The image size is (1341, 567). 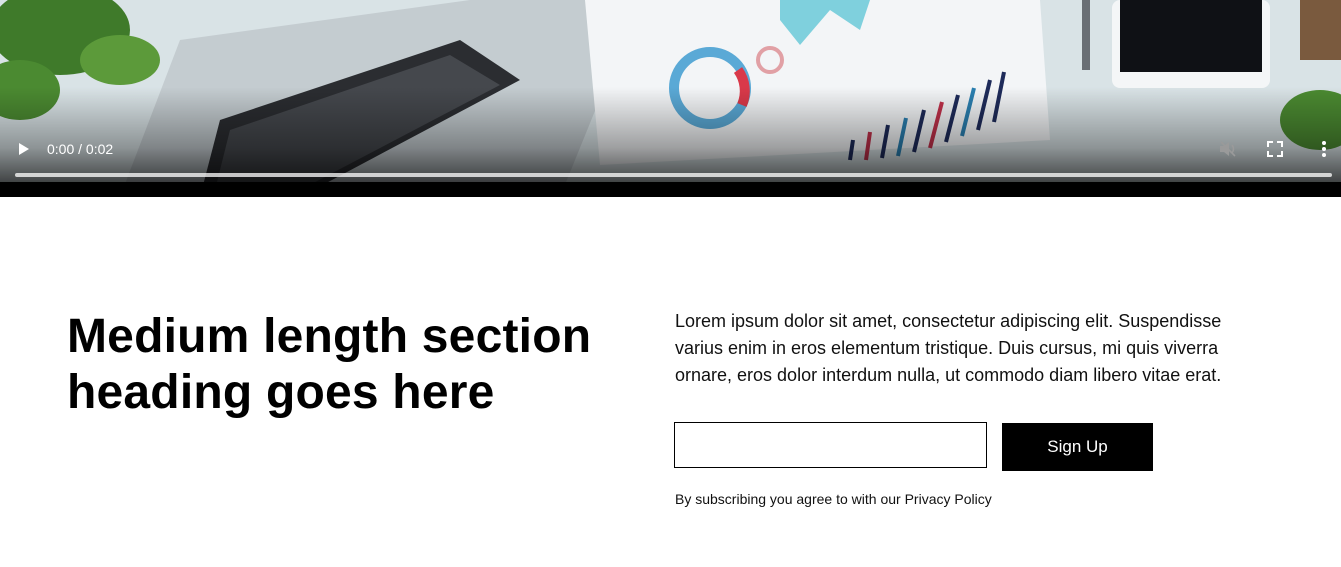 I want to click on notebook-image, so click(x=1320, y=30).